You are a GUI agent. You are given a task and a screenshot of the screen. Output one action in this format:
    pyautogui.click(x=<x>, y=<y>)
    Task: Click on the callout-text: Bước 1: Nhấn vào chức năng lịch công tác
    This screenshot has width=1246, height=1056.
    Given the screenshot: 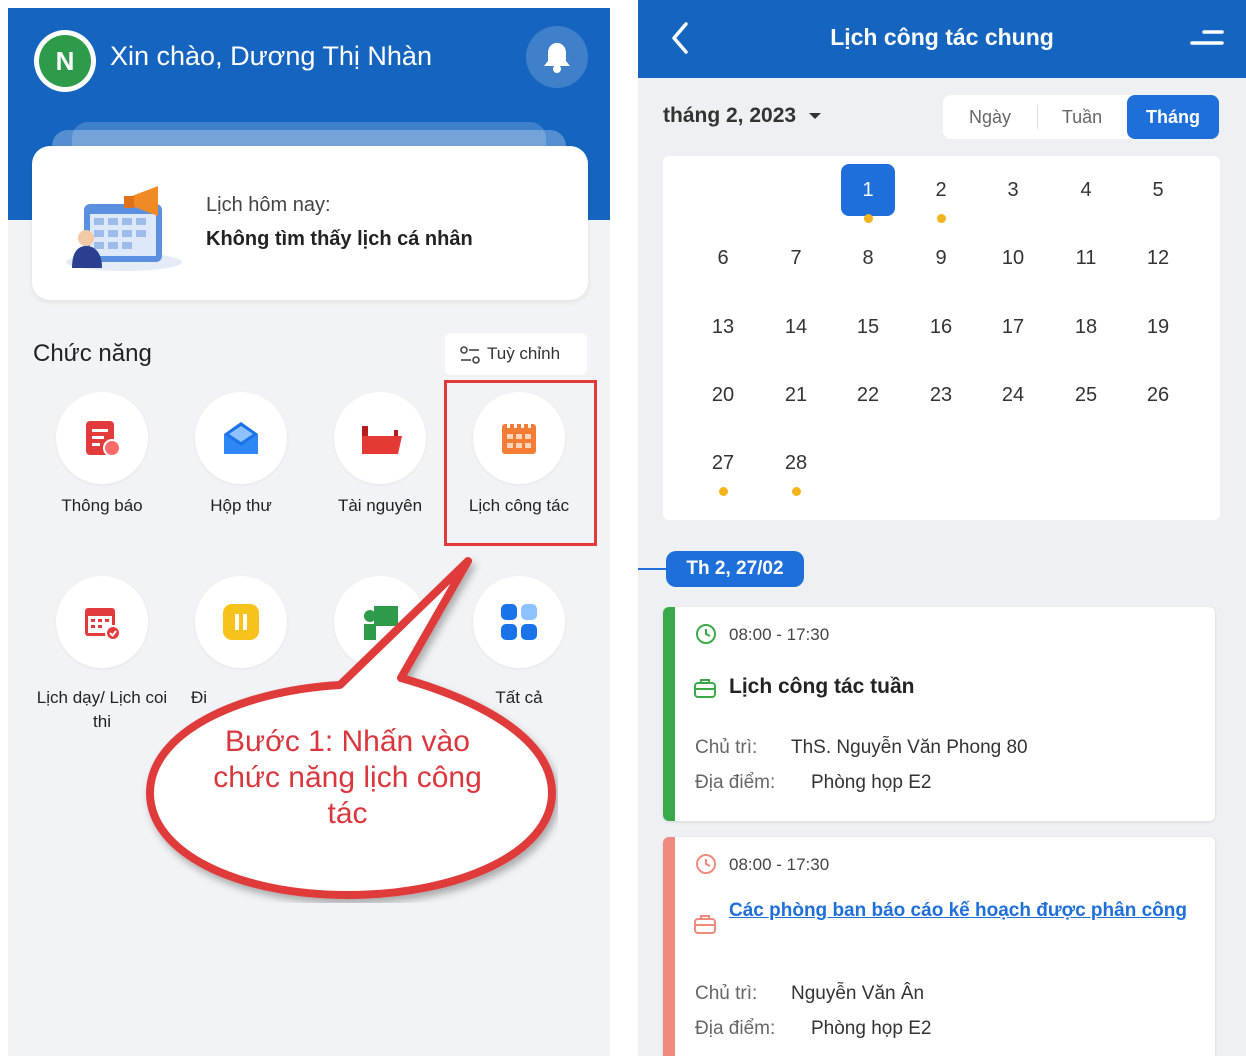 What is the action you would take?
    pyautogui.click(x=347, y=777)
    